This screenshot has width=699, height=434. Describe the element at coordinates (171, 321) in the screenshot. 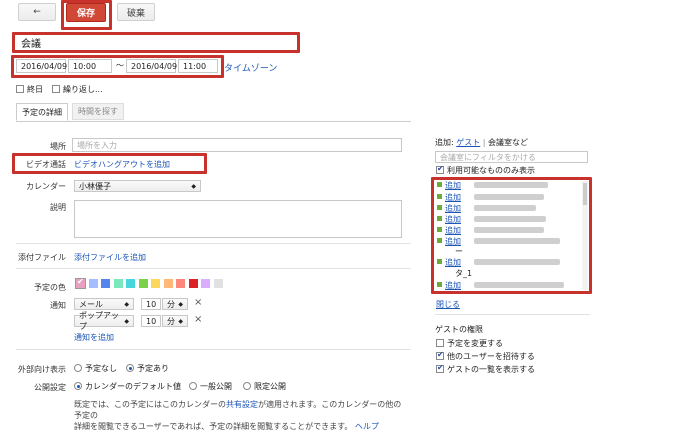

I see `notify2-unit-value: 分` at that location.